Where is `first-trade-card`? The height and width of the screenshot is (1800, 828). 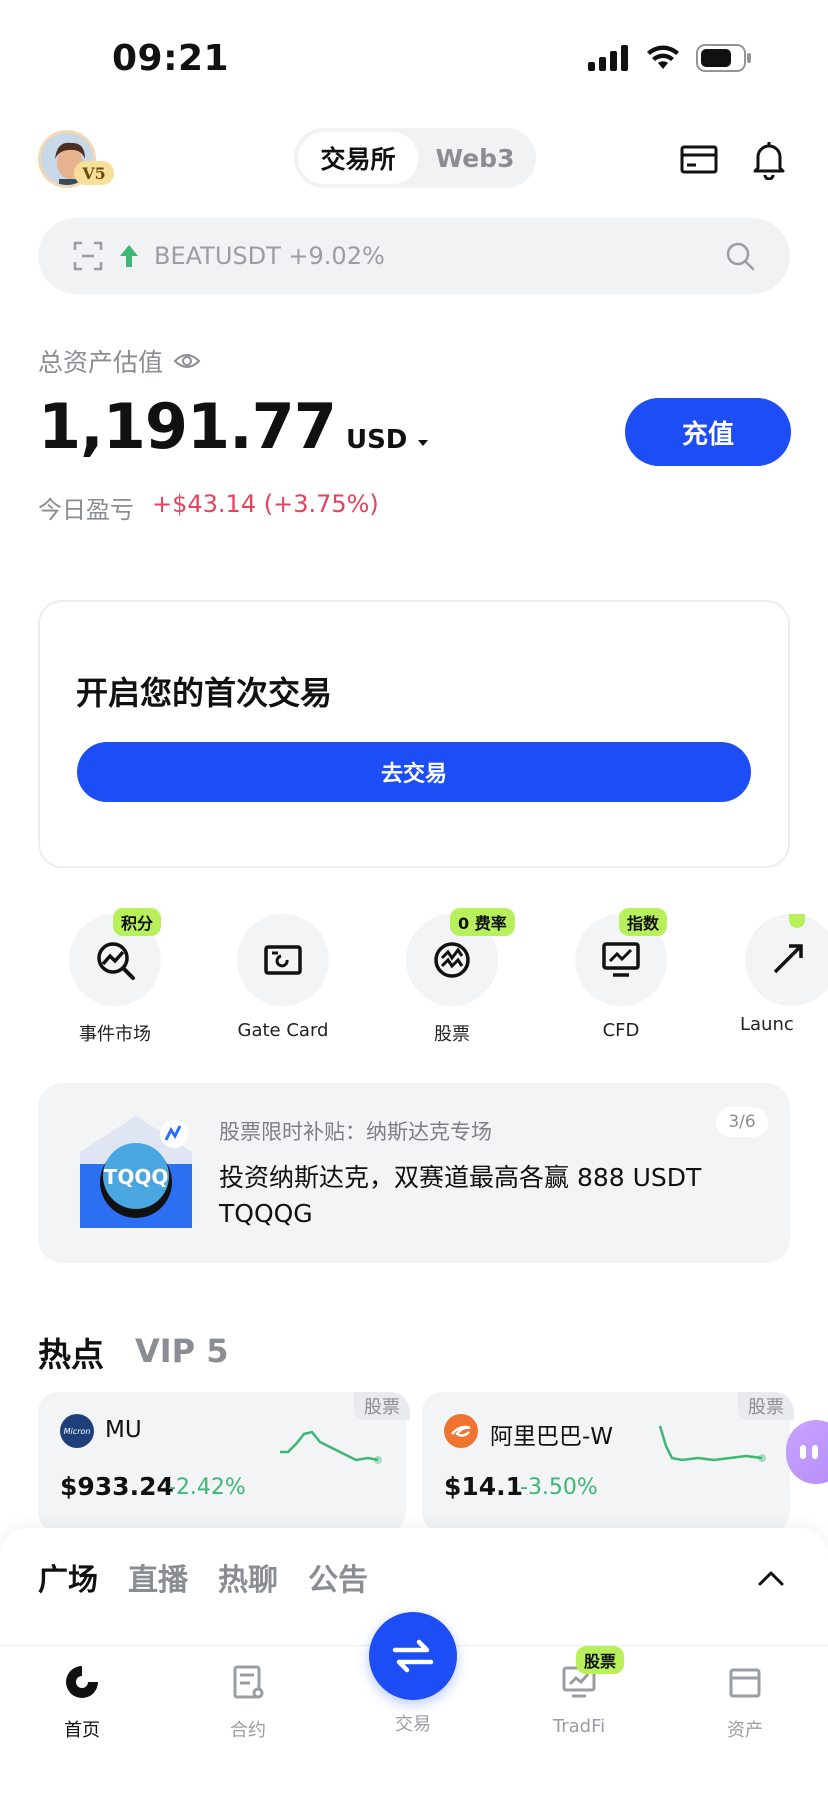 first-trade-card is located at coordinates (414, 734).